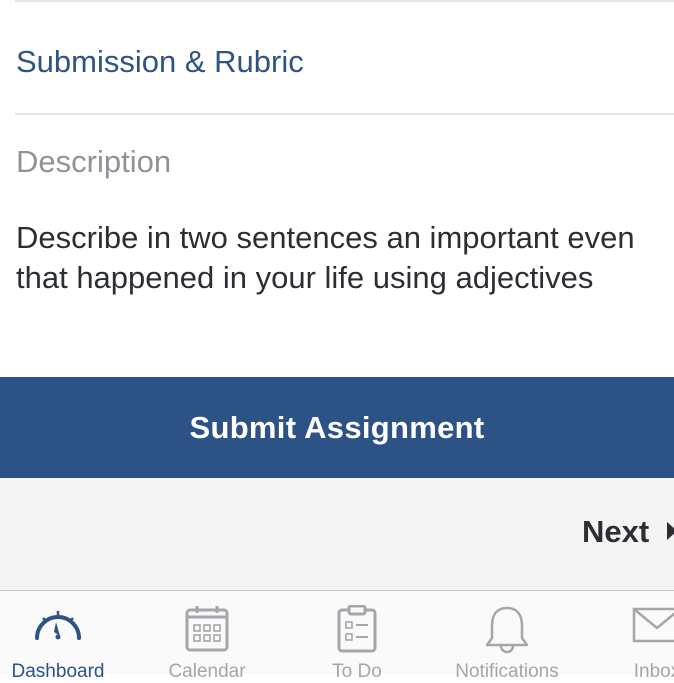 The image size is (674, 683). I want to click on tab-label: Calendar, so click(207, 671).